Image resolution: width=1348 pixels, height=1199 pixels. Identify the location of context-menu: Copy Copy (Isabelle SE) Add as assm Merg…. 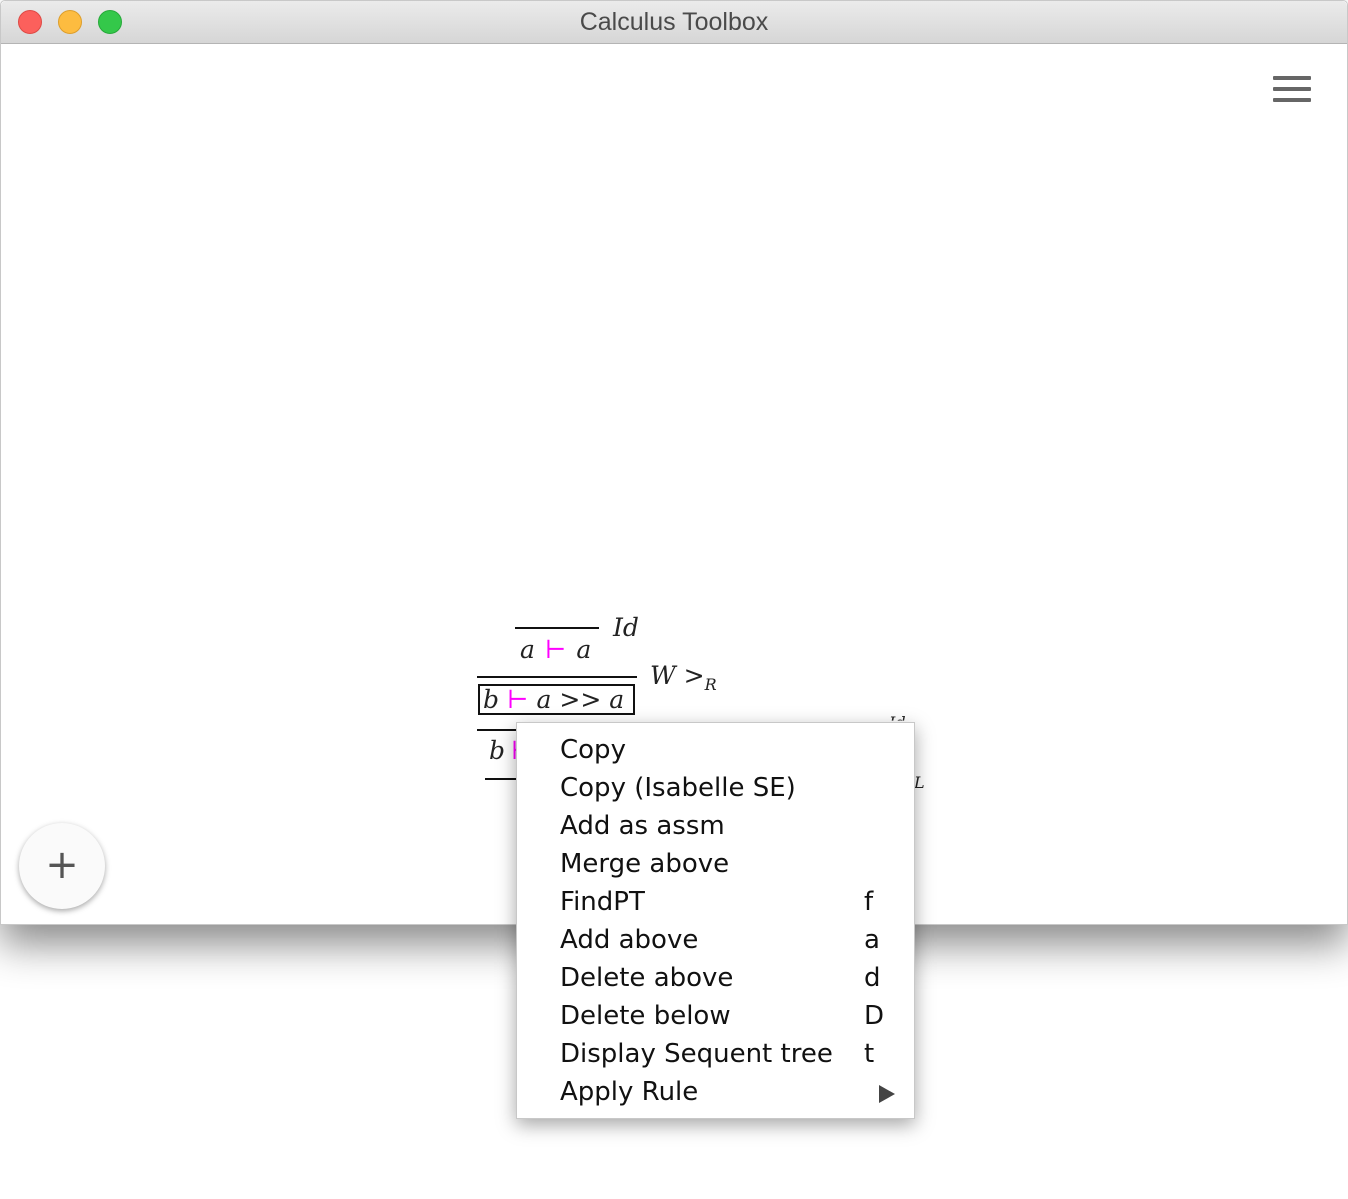
(715, 920).